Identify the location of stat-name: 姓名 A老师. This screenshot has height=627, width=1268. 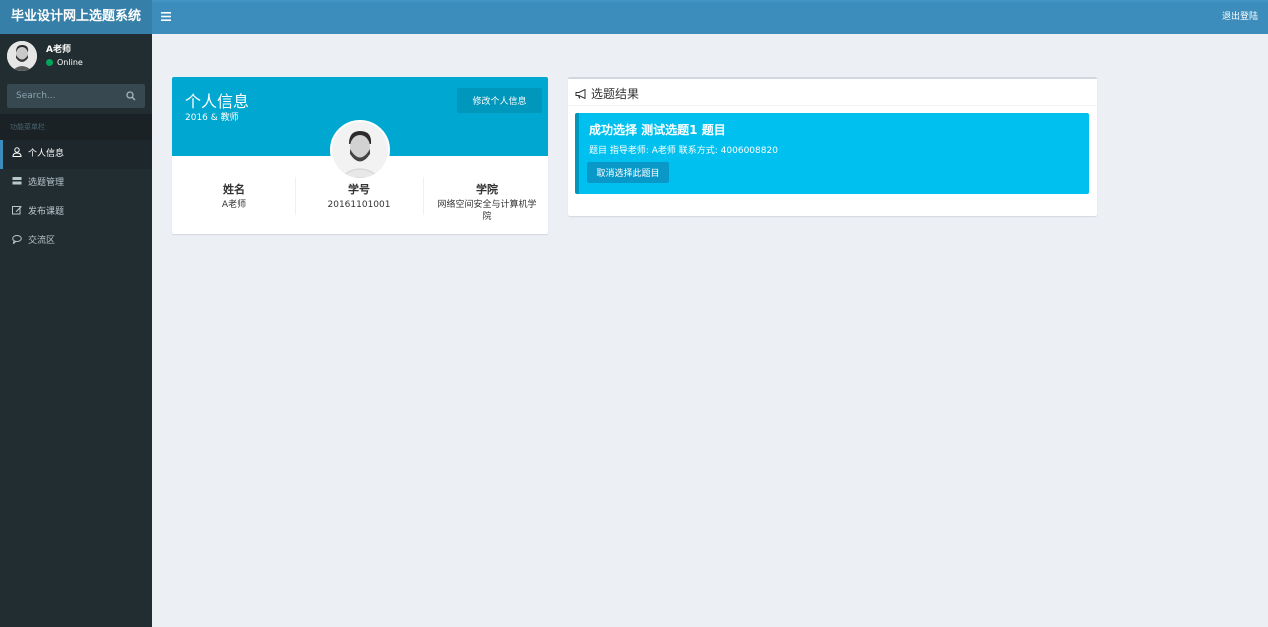
(234, 196).